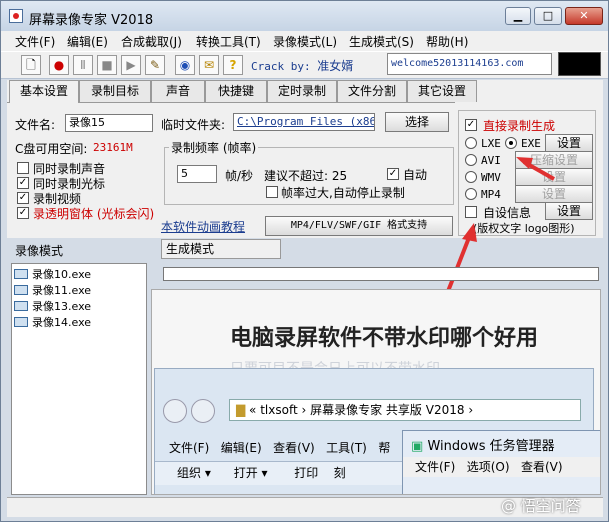  I want to click on list-item: 录像10.exe, so click(52, 274).